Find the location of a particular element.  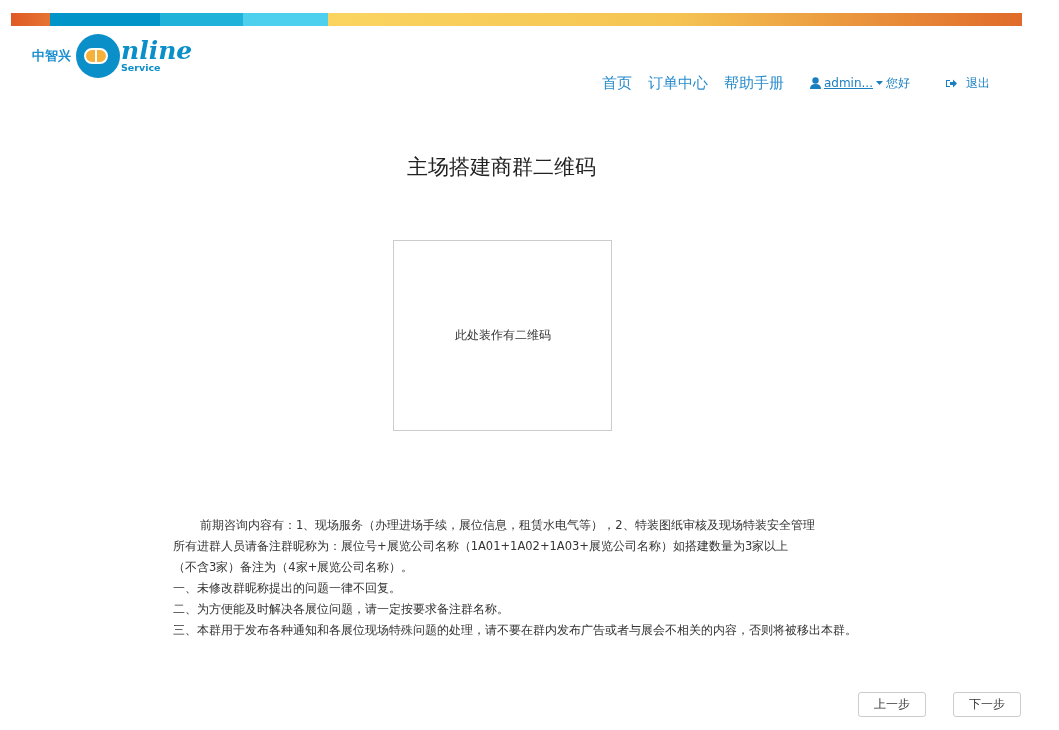

step-button: 上一步 is located at coordinates (892, 704).